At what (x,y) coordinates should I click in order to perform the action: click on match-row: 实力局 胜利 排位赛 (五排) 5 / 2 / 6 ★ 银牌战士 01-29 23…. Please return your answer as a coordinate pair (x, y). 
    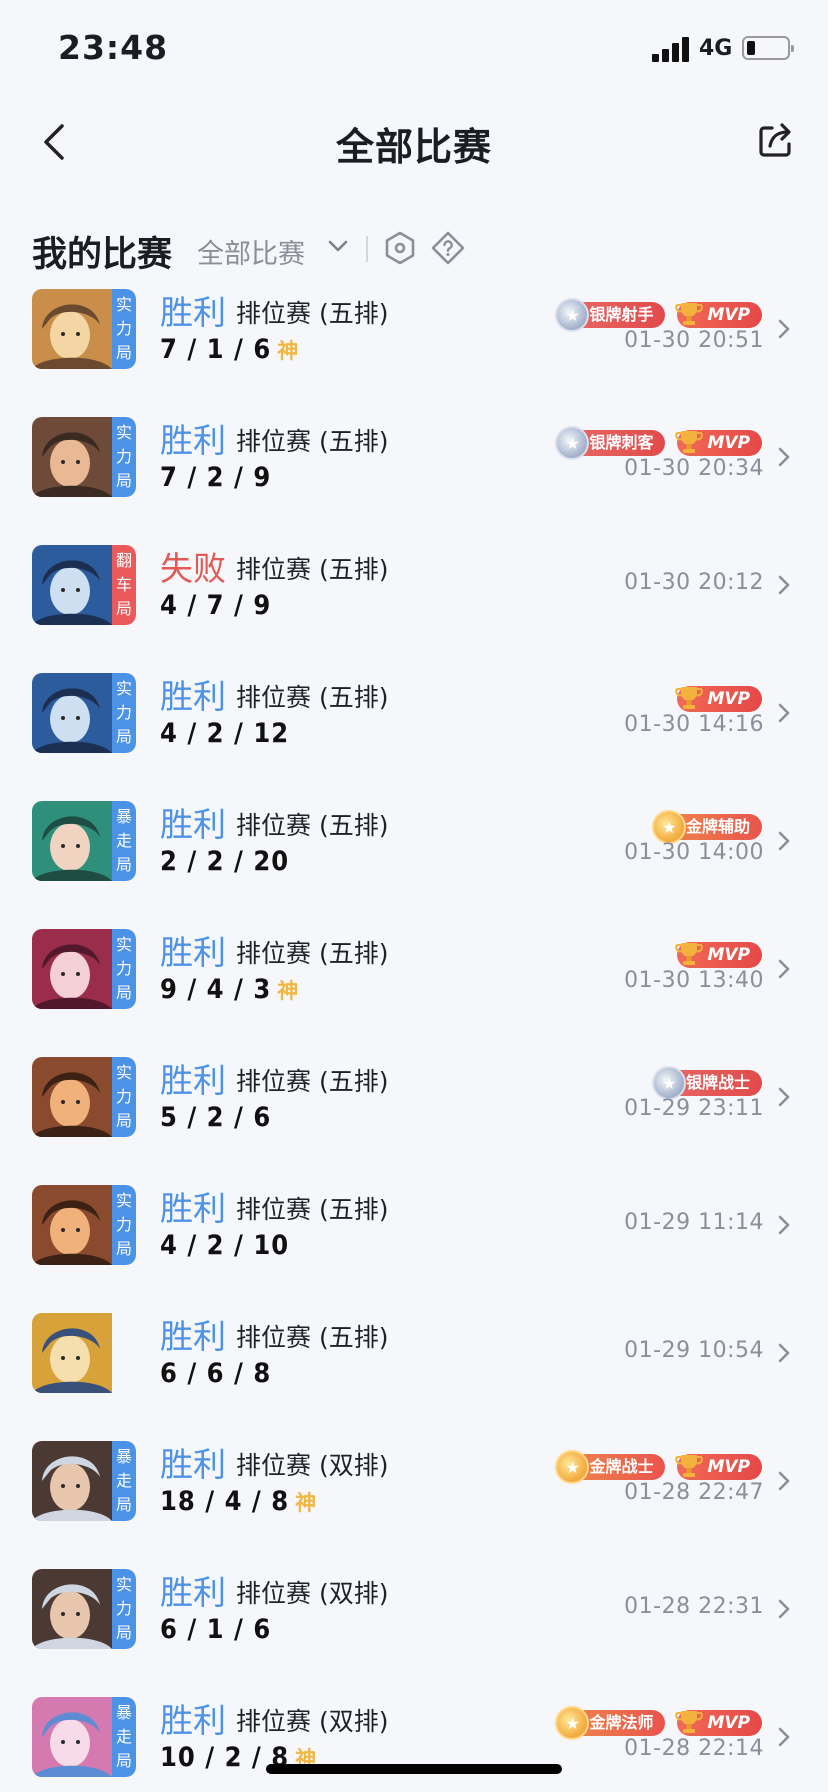
    Looking at the image, I should click on (414, 1118).